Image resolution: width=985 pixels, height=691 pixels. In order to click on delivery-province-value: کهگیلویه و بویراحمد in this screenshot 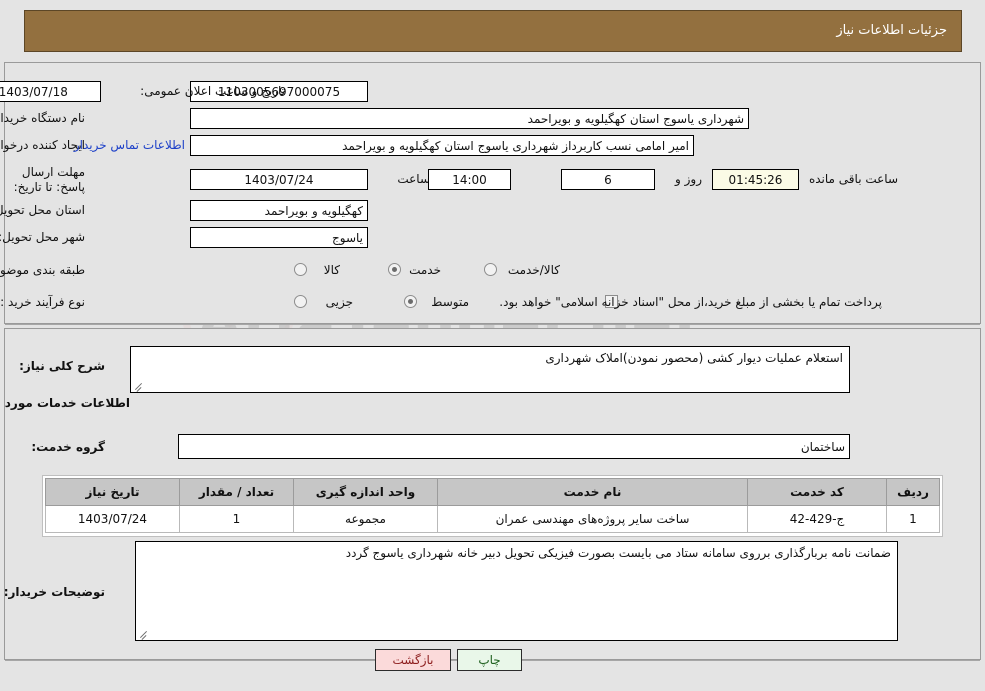, I will do `click(279, 210)`.